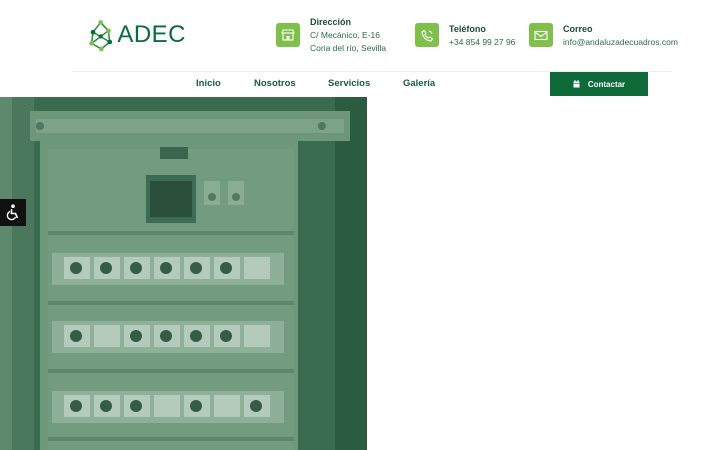 This screenshot has height=450, width=720. What do you see at coordinates (603, 32) in the screenshot?
I see `email-info: Correo info@andaluzadecuadros.com` at bounding box center [603, 32].